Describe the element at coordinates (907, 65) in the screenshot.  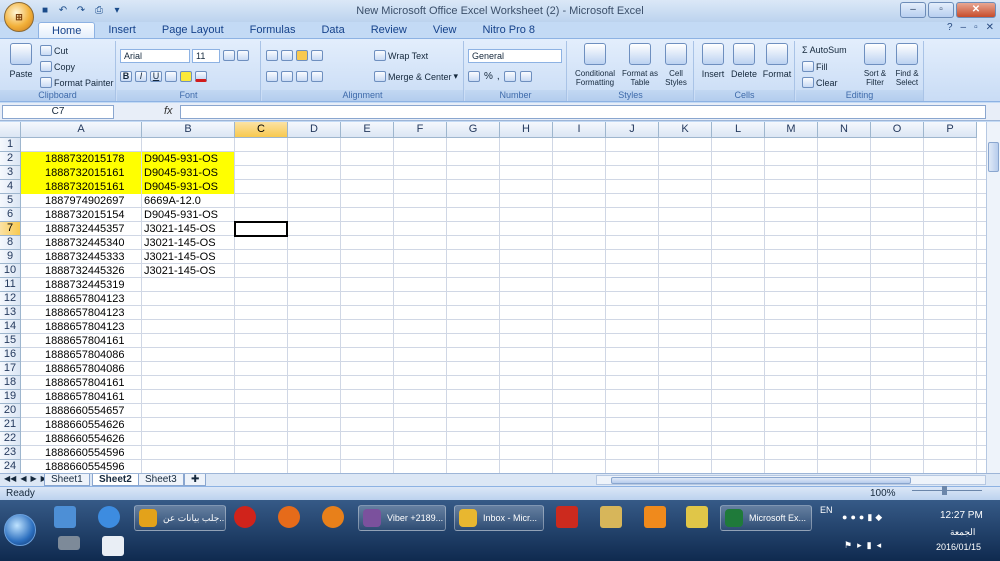
I see `find-select-button: Find & Select` at that location.